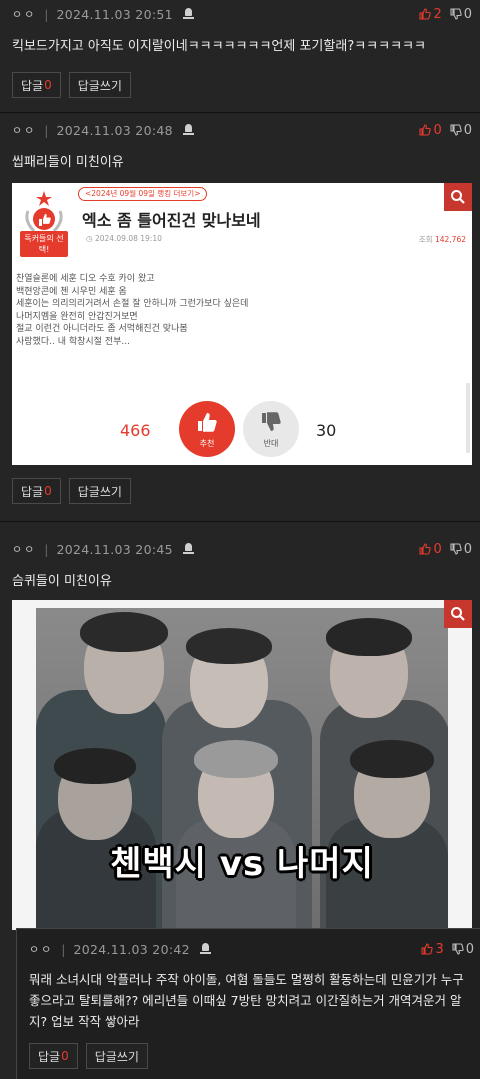 The height and width of the screenshot is (1079, 480). I want to click on post-date: ◷ 2024.09.08 19:10, so click(124, 238).